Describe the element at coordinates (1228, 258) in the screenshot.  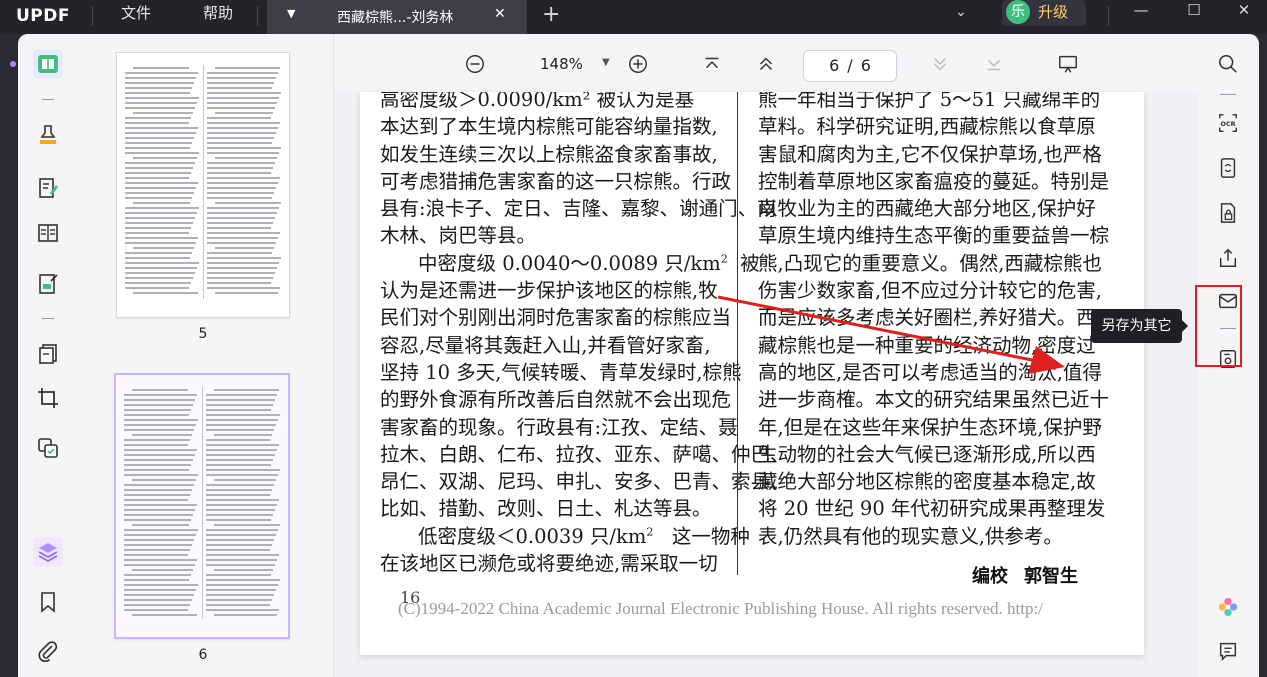
I see `share-icon` at that location.